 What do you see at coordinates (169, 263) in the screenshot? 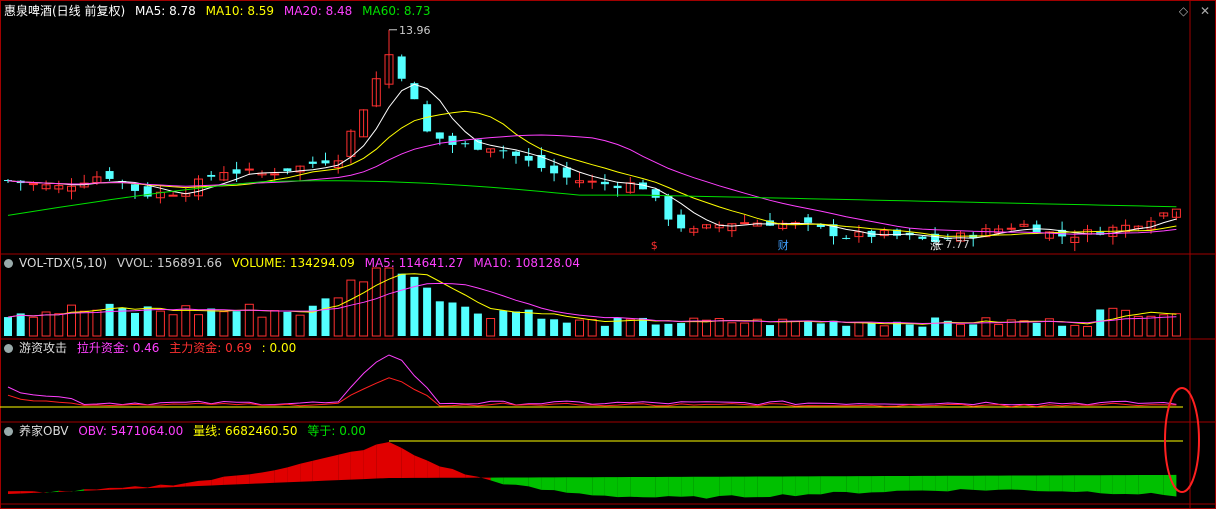
I see `vvol-label: VVOL: 156891.66` at bounding box center [169, 263].